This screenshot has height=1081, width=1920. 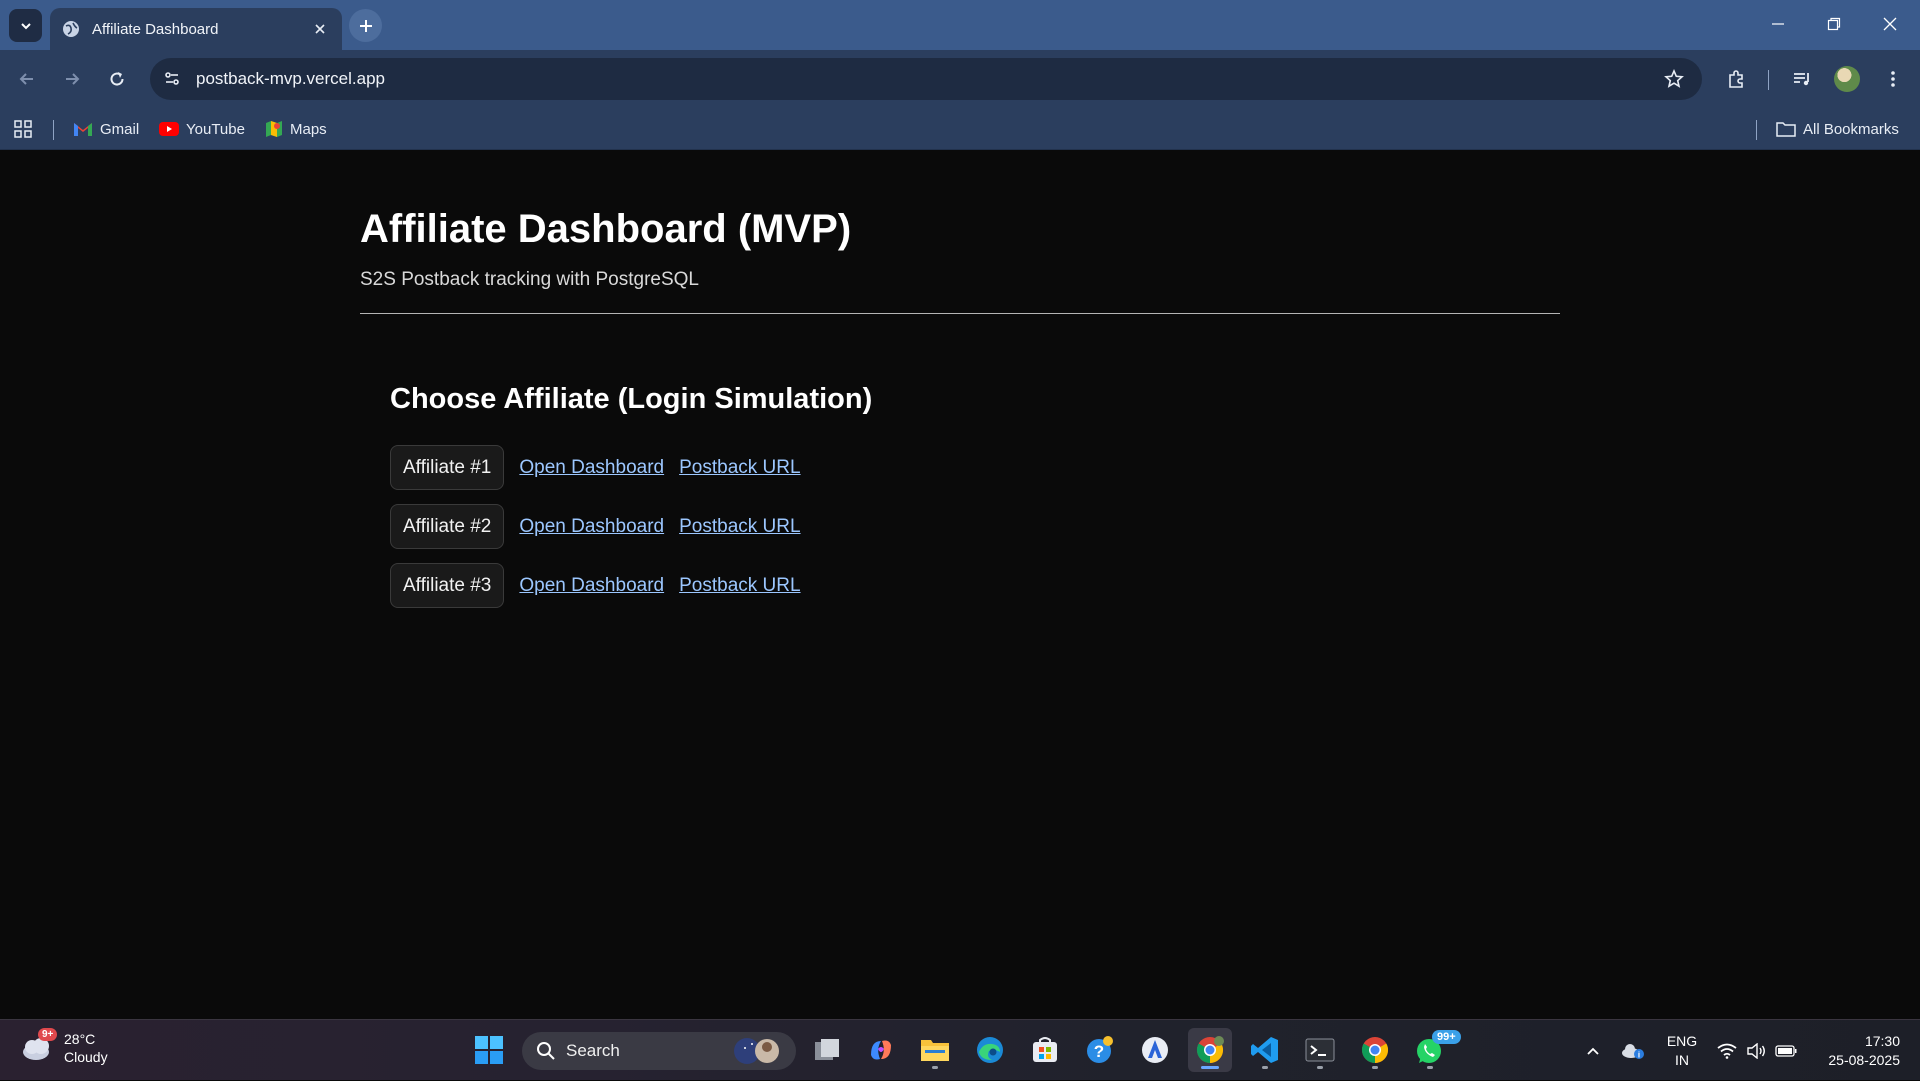 What do you see at coordinates (881, 1050) in the screenshot?
I see `copilot-app` at bounding box center [881, 1050].